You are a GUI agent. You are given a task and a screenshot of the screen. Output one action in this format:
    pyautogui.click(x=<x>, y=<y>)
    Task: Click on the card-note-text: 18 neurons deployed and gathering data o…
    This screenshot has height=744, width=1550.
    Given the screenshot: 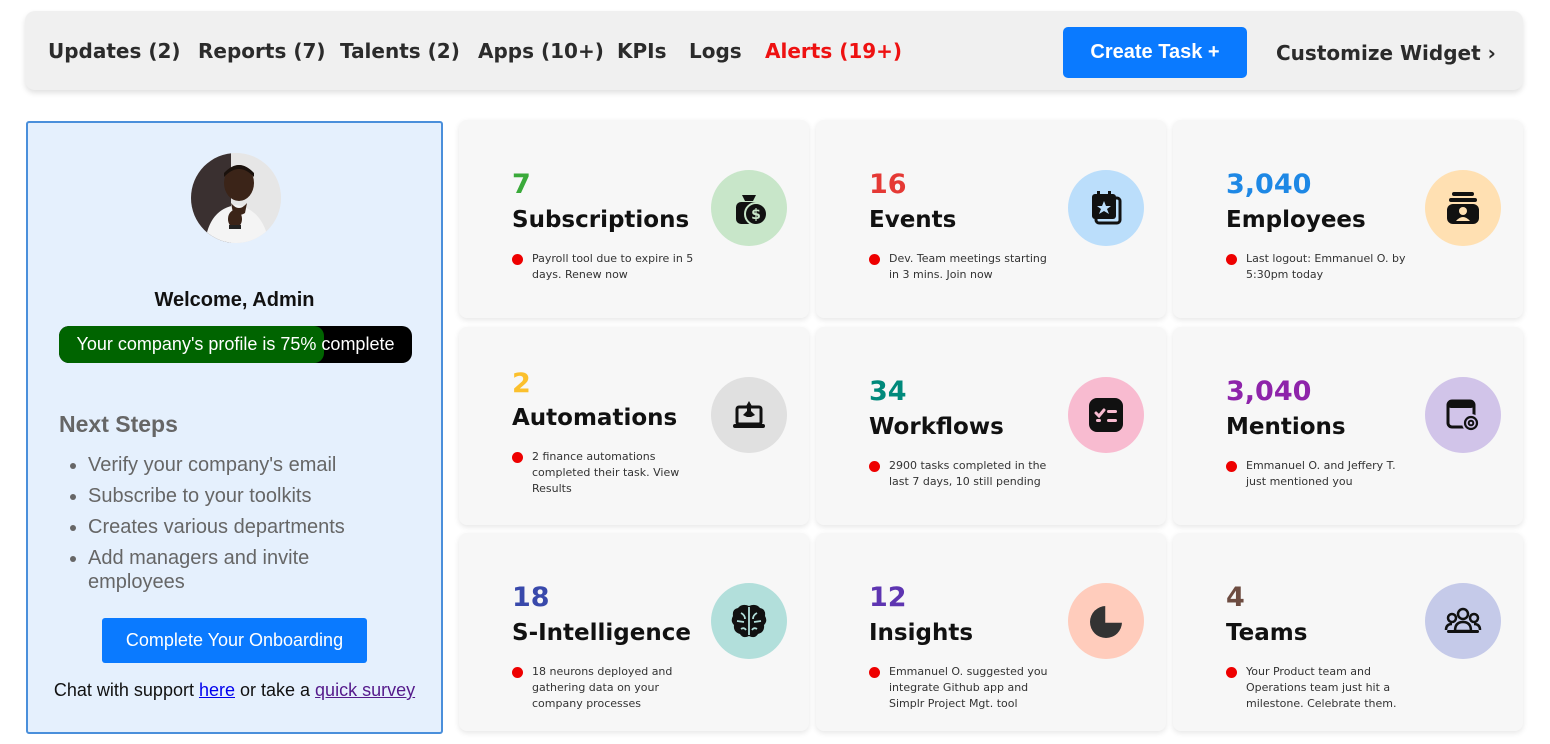 What is the action you would take?
    pyautogui.click(x=602, y=687)
    